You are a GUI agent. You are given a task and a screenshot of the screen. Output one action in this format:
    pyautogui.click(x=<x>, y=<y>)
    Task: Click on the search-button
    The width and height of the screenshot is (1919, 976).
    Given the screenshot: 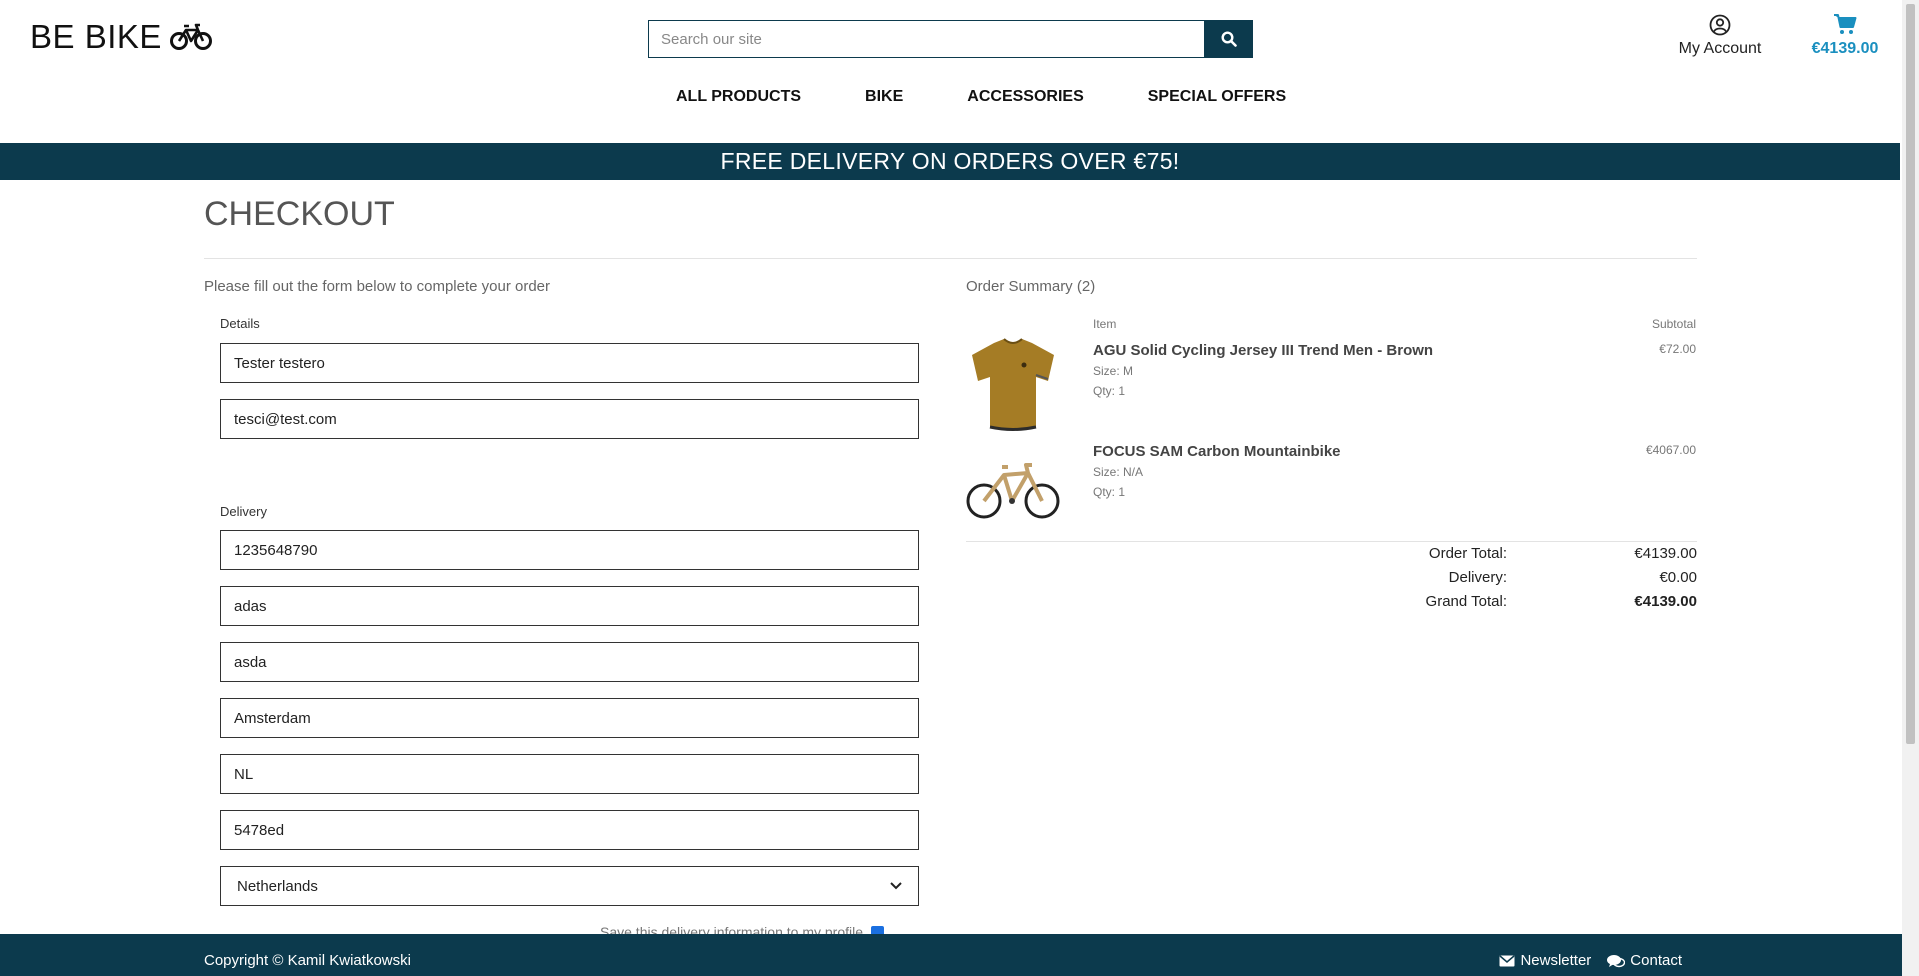 What is the action you would take?
    pyautogui.click(x=1228, y=39)
    